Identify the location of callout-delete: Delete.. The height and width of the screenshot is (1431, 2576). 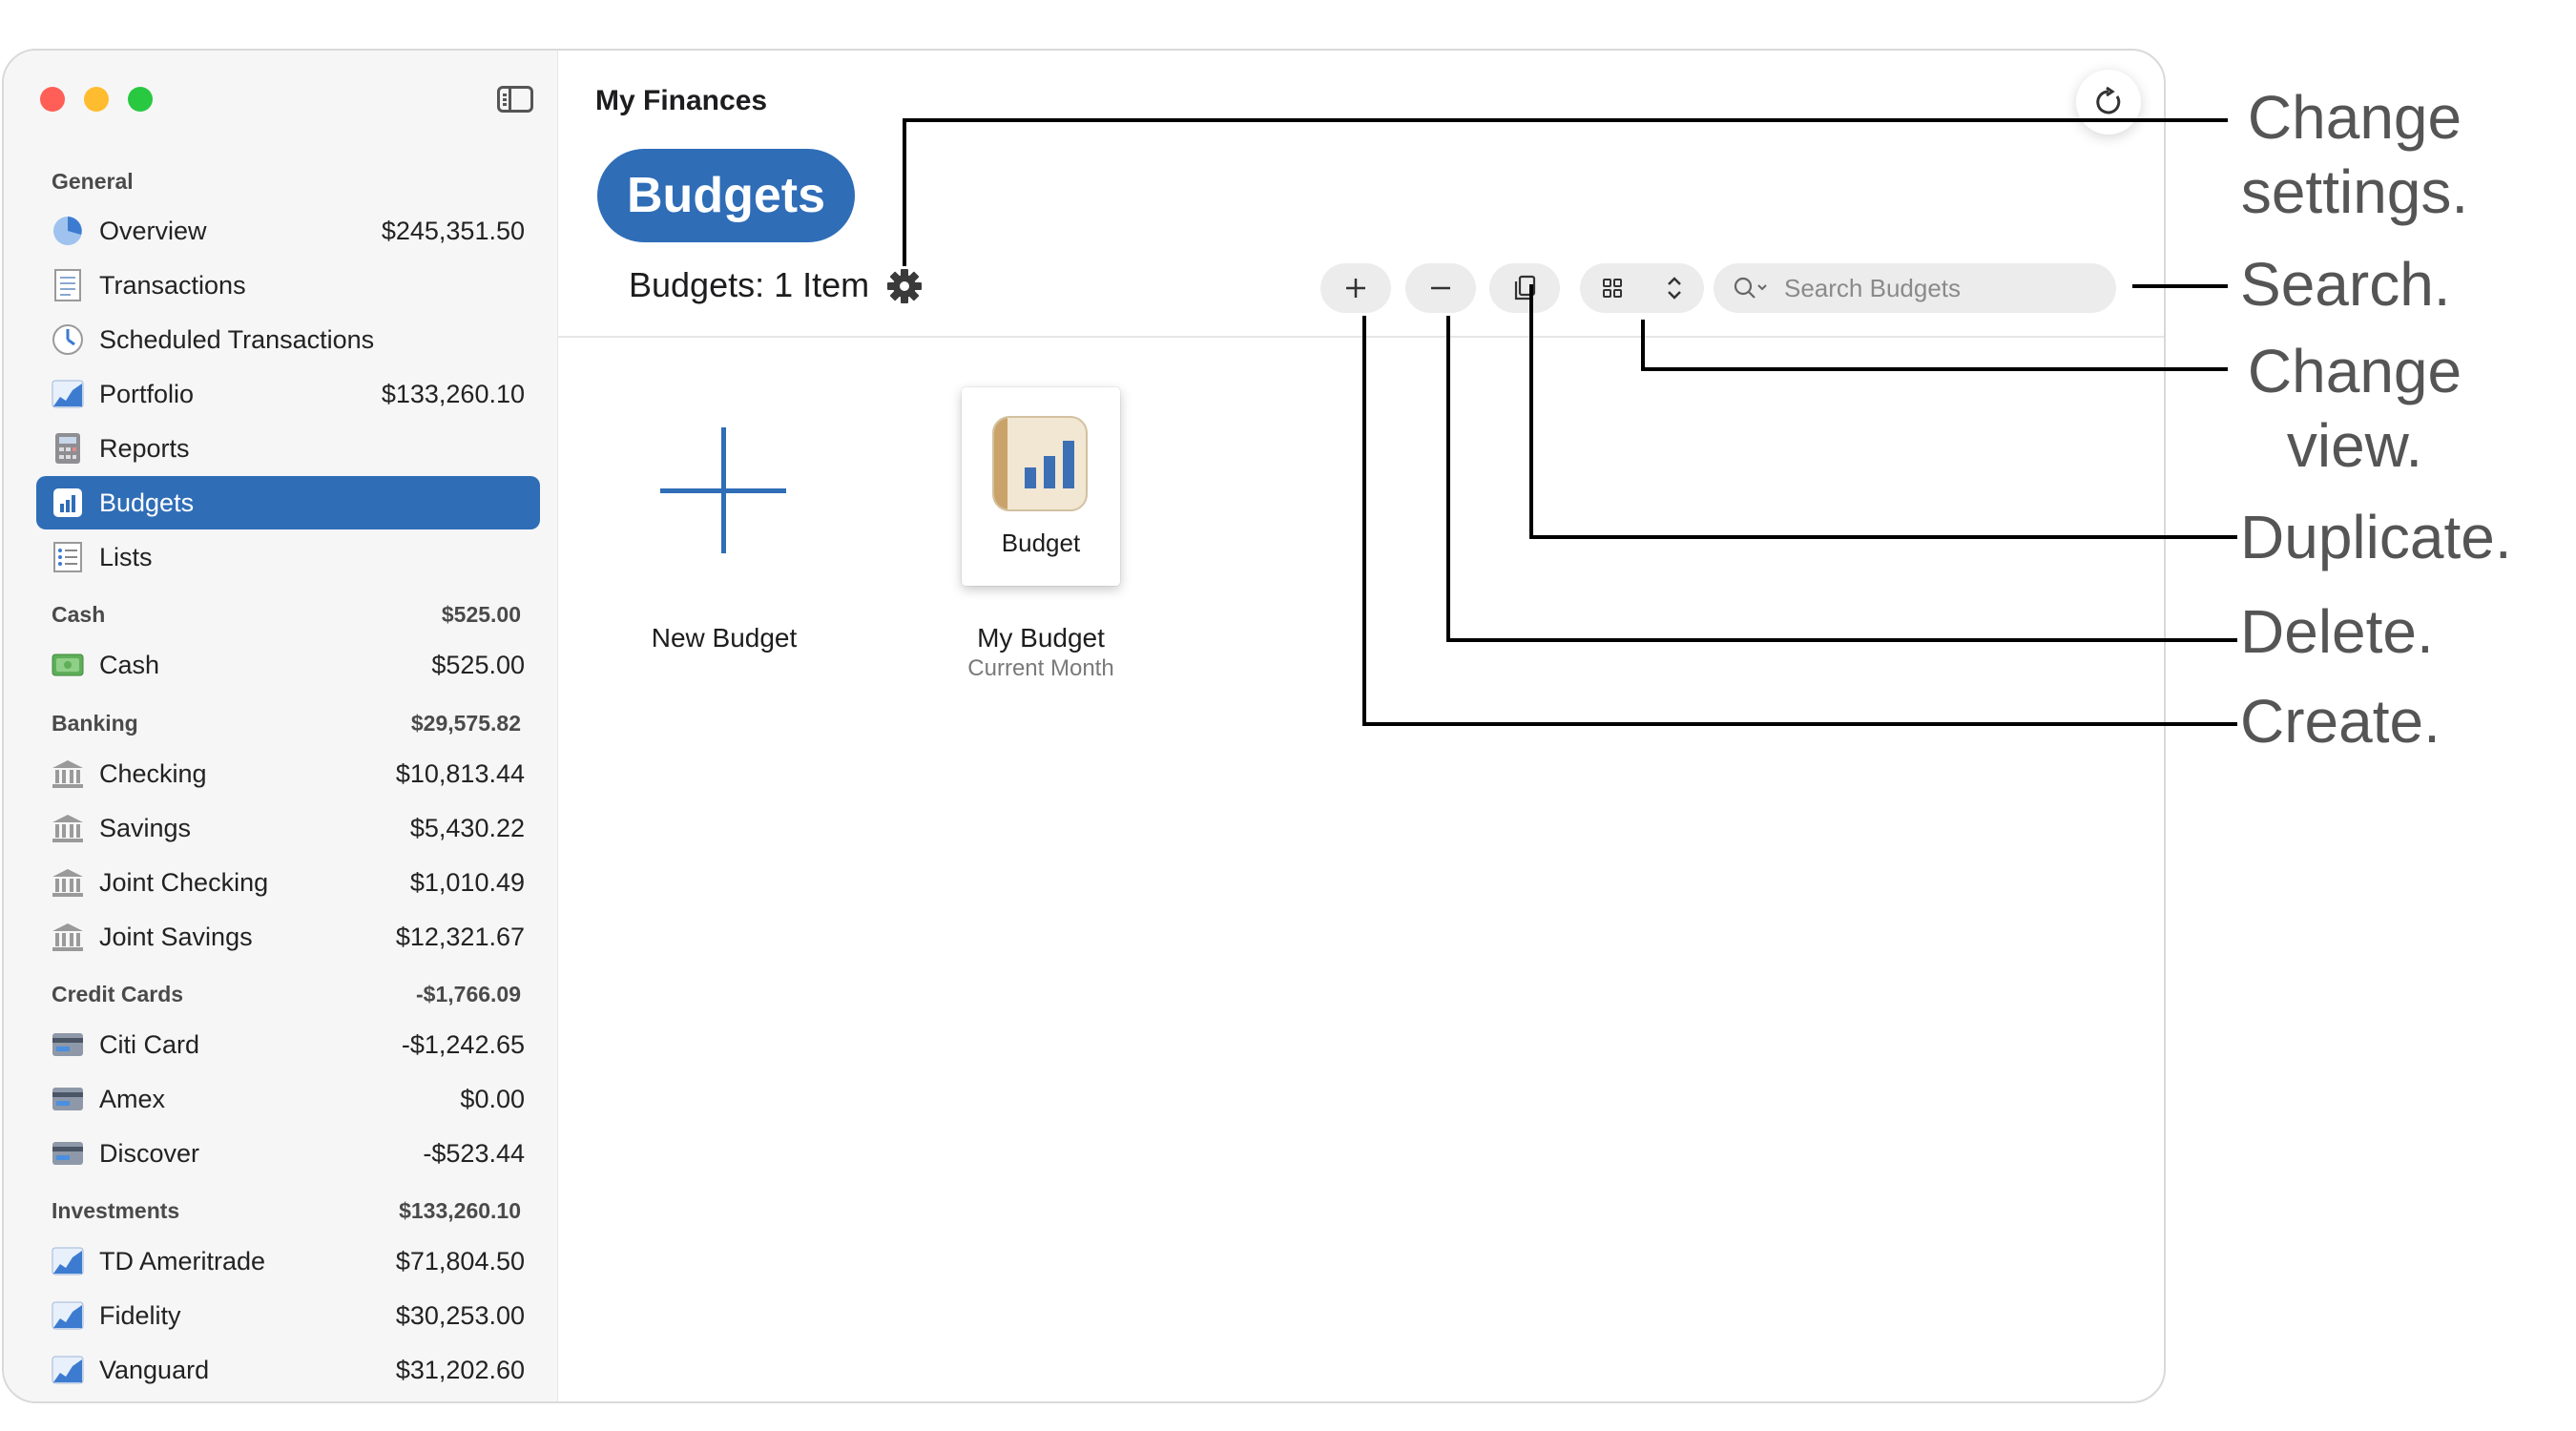
(2337, 631).